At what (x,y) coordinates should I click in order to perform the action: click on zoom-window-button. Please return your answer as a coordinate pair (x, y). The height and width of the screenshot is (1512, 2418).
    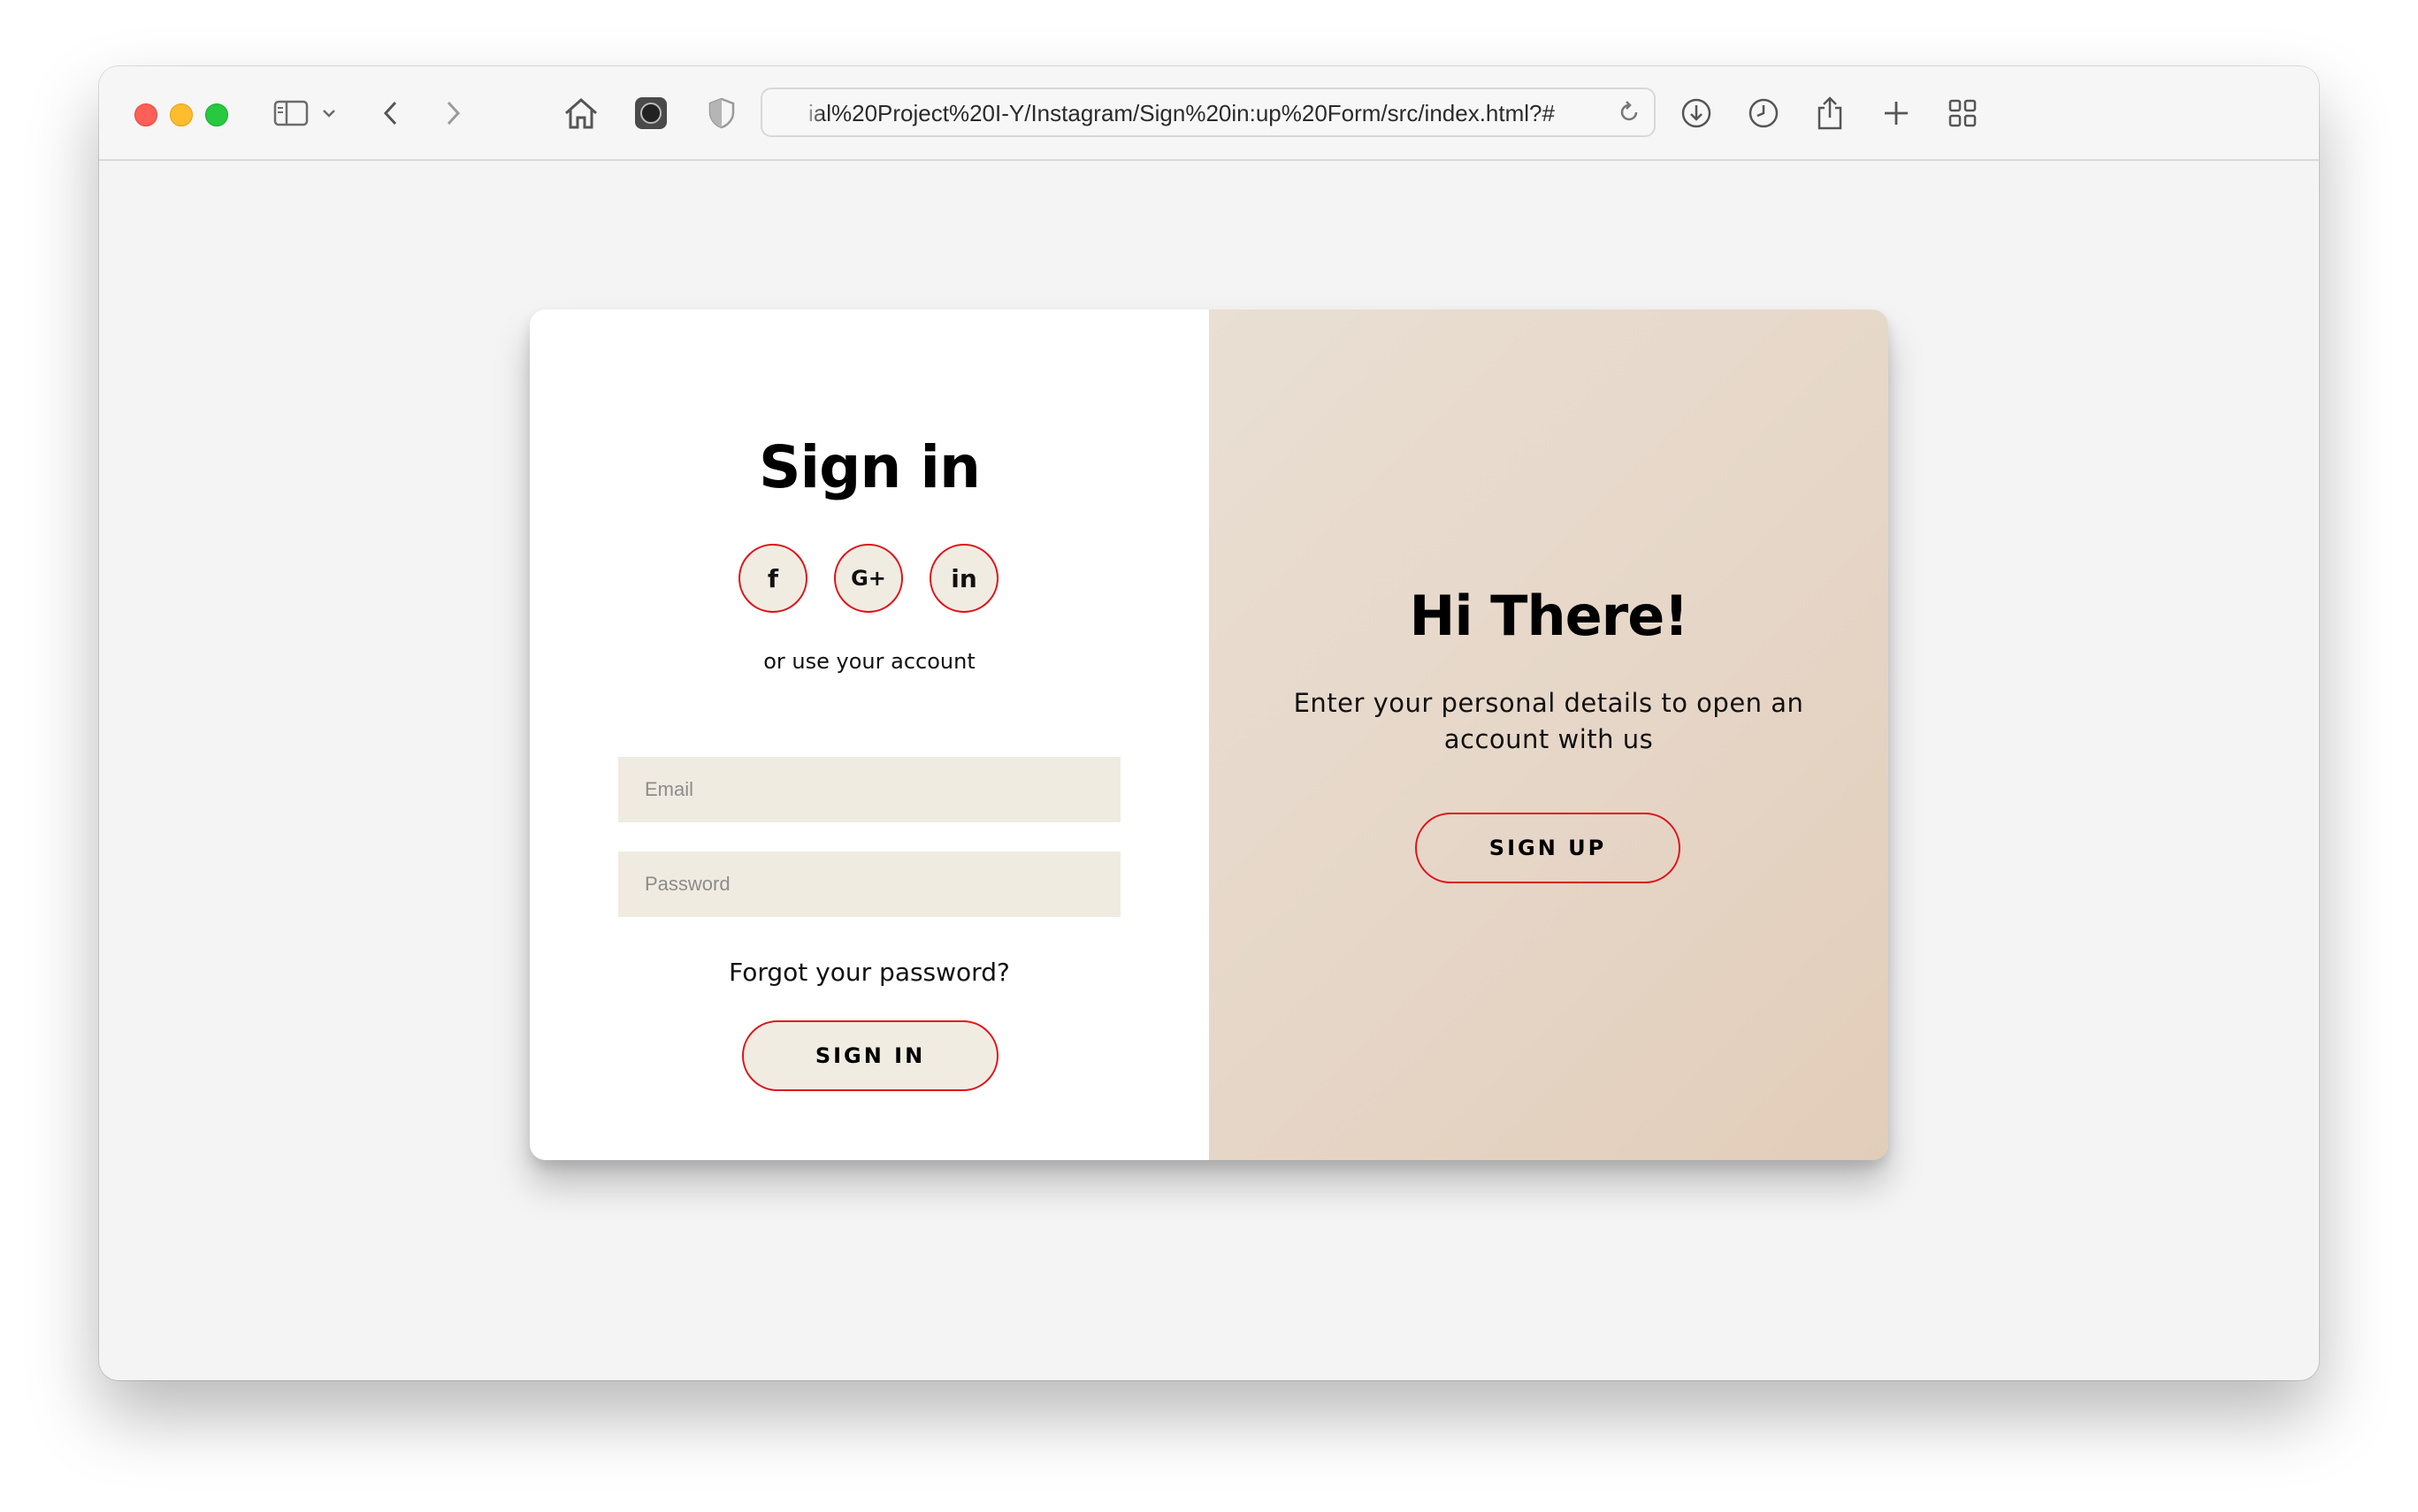
    Looking at the image, I should click on (216, 114).